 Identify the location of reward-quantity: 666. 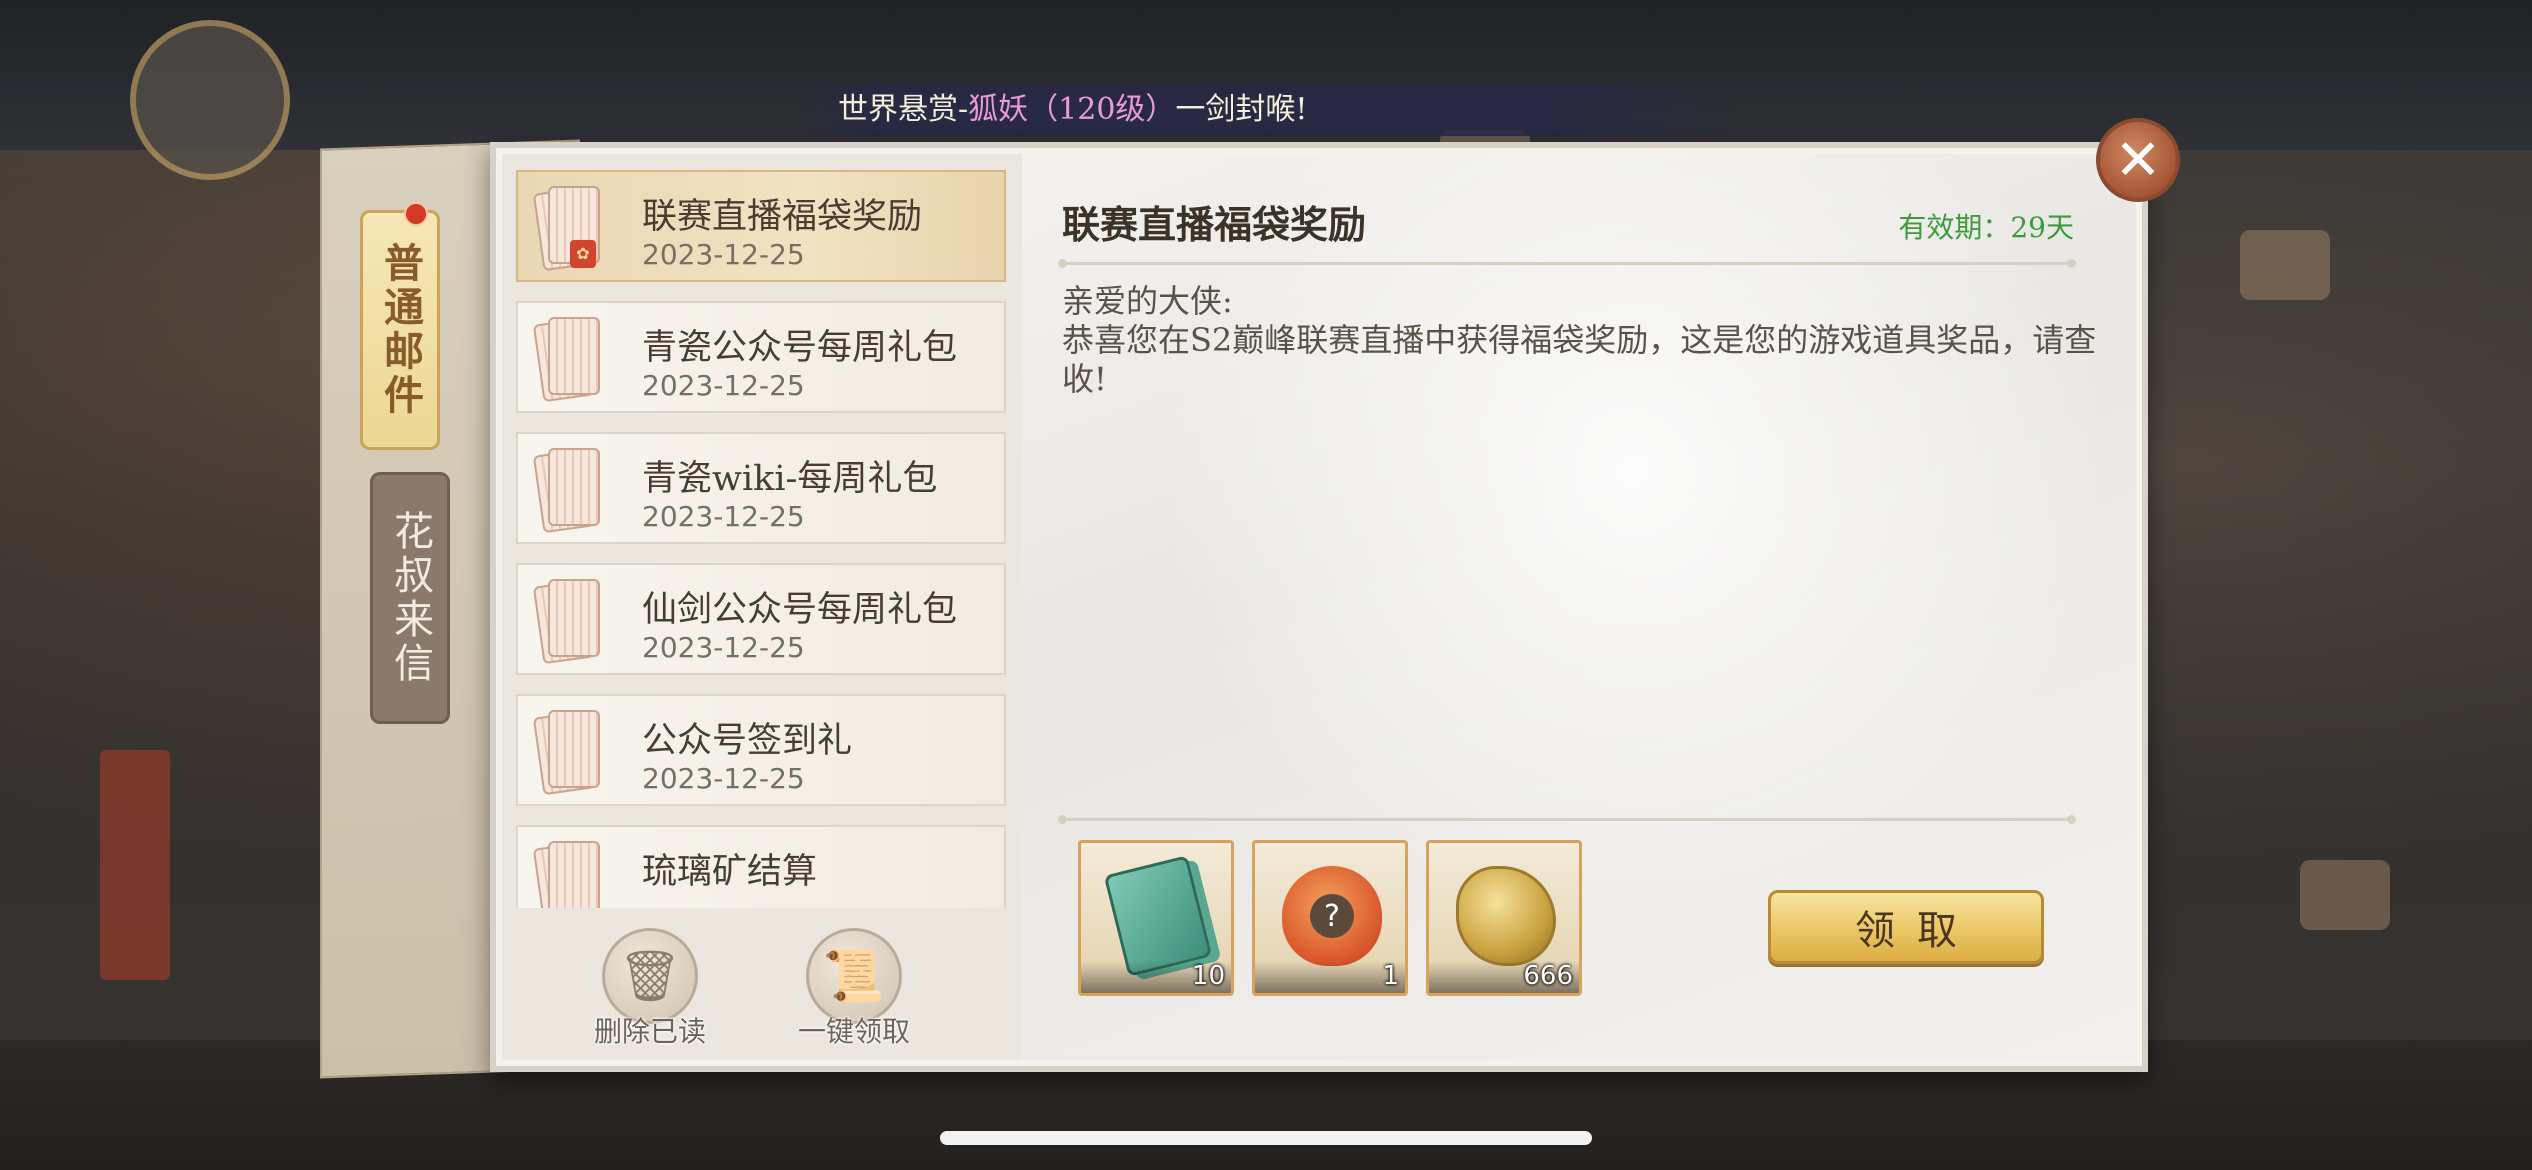
(1548, 976).